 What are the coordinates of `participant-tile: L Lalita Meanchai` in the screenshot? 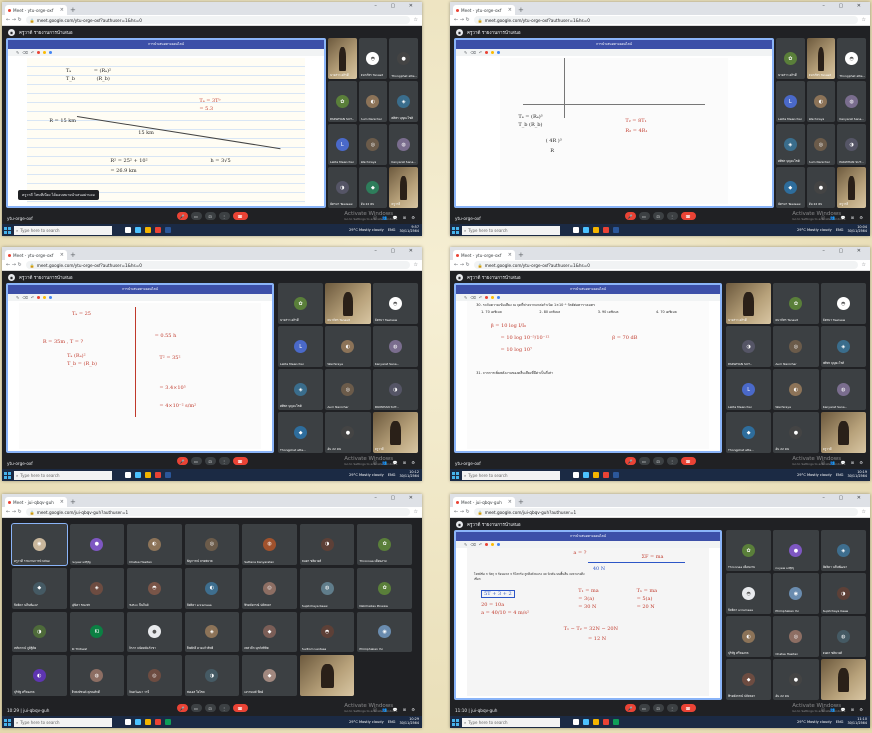 It's located at (342, 144).